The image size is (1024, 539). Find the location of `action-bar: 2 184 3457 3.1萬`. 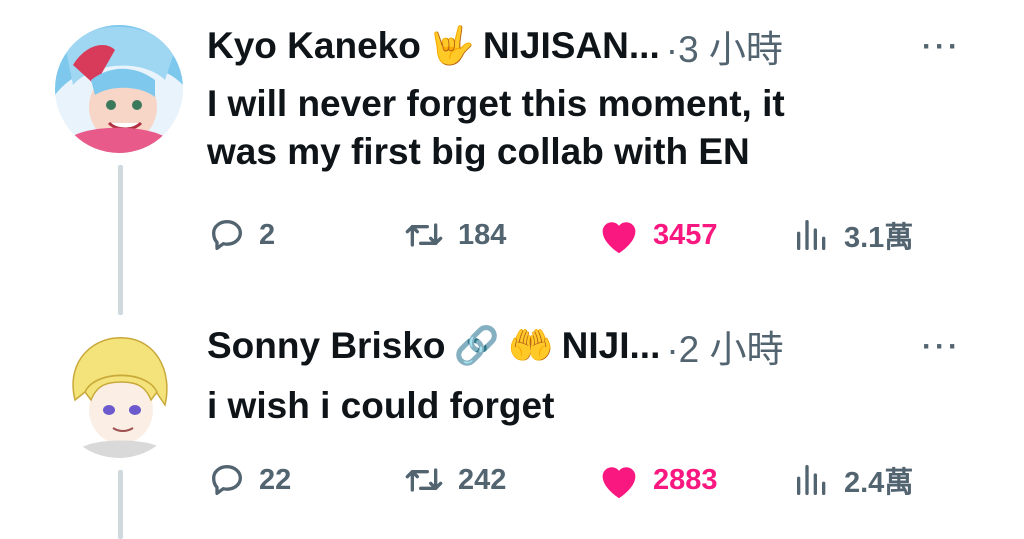

action-bar: 2 184 3457 3.1萬 is located at coordinates (587, 235).